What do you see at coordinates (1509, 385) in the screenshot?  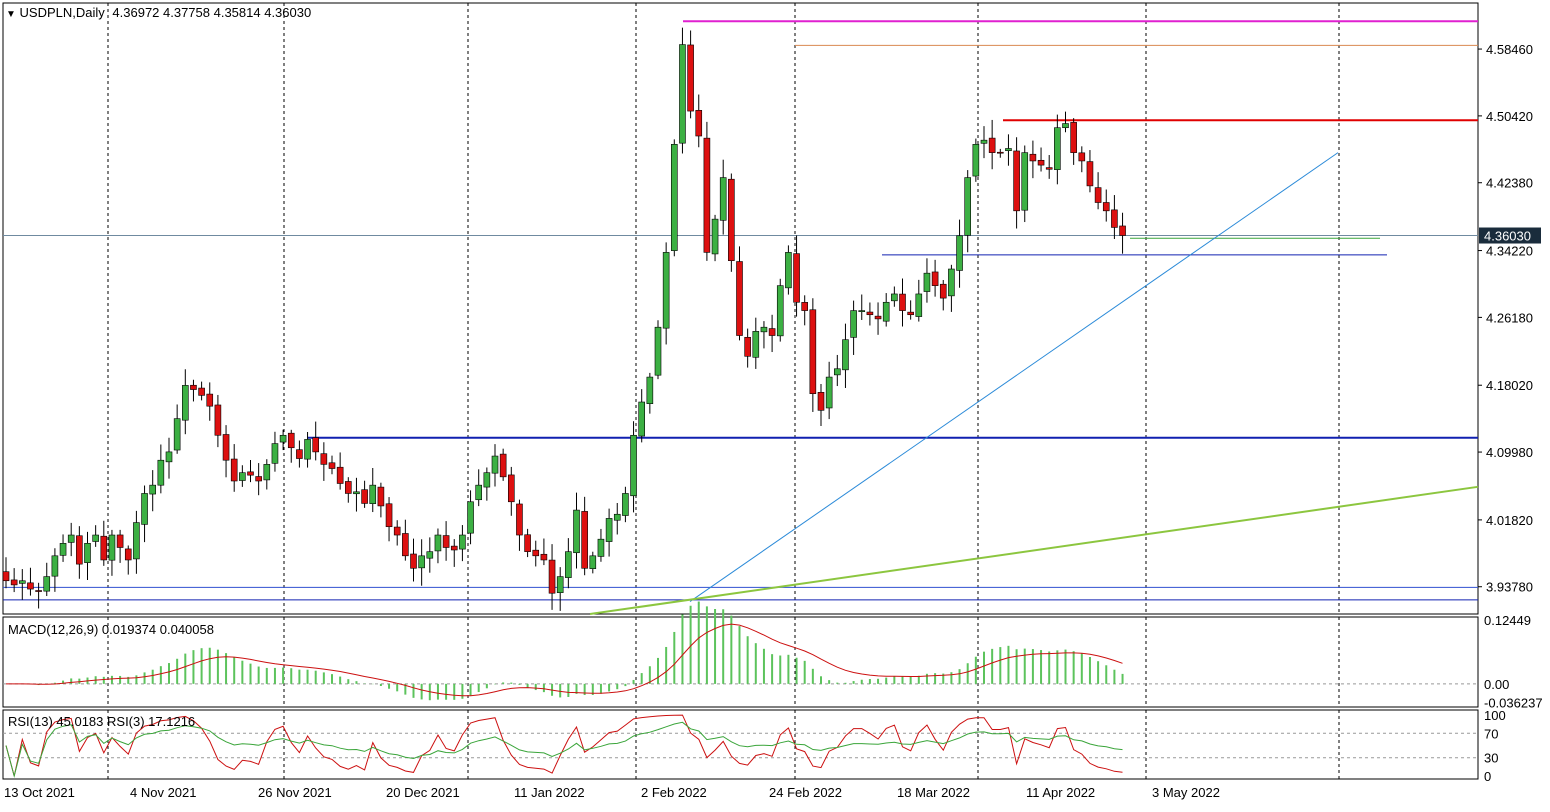 I see `price-tick-label: 4.18020` at bounding box center [1509, 385].